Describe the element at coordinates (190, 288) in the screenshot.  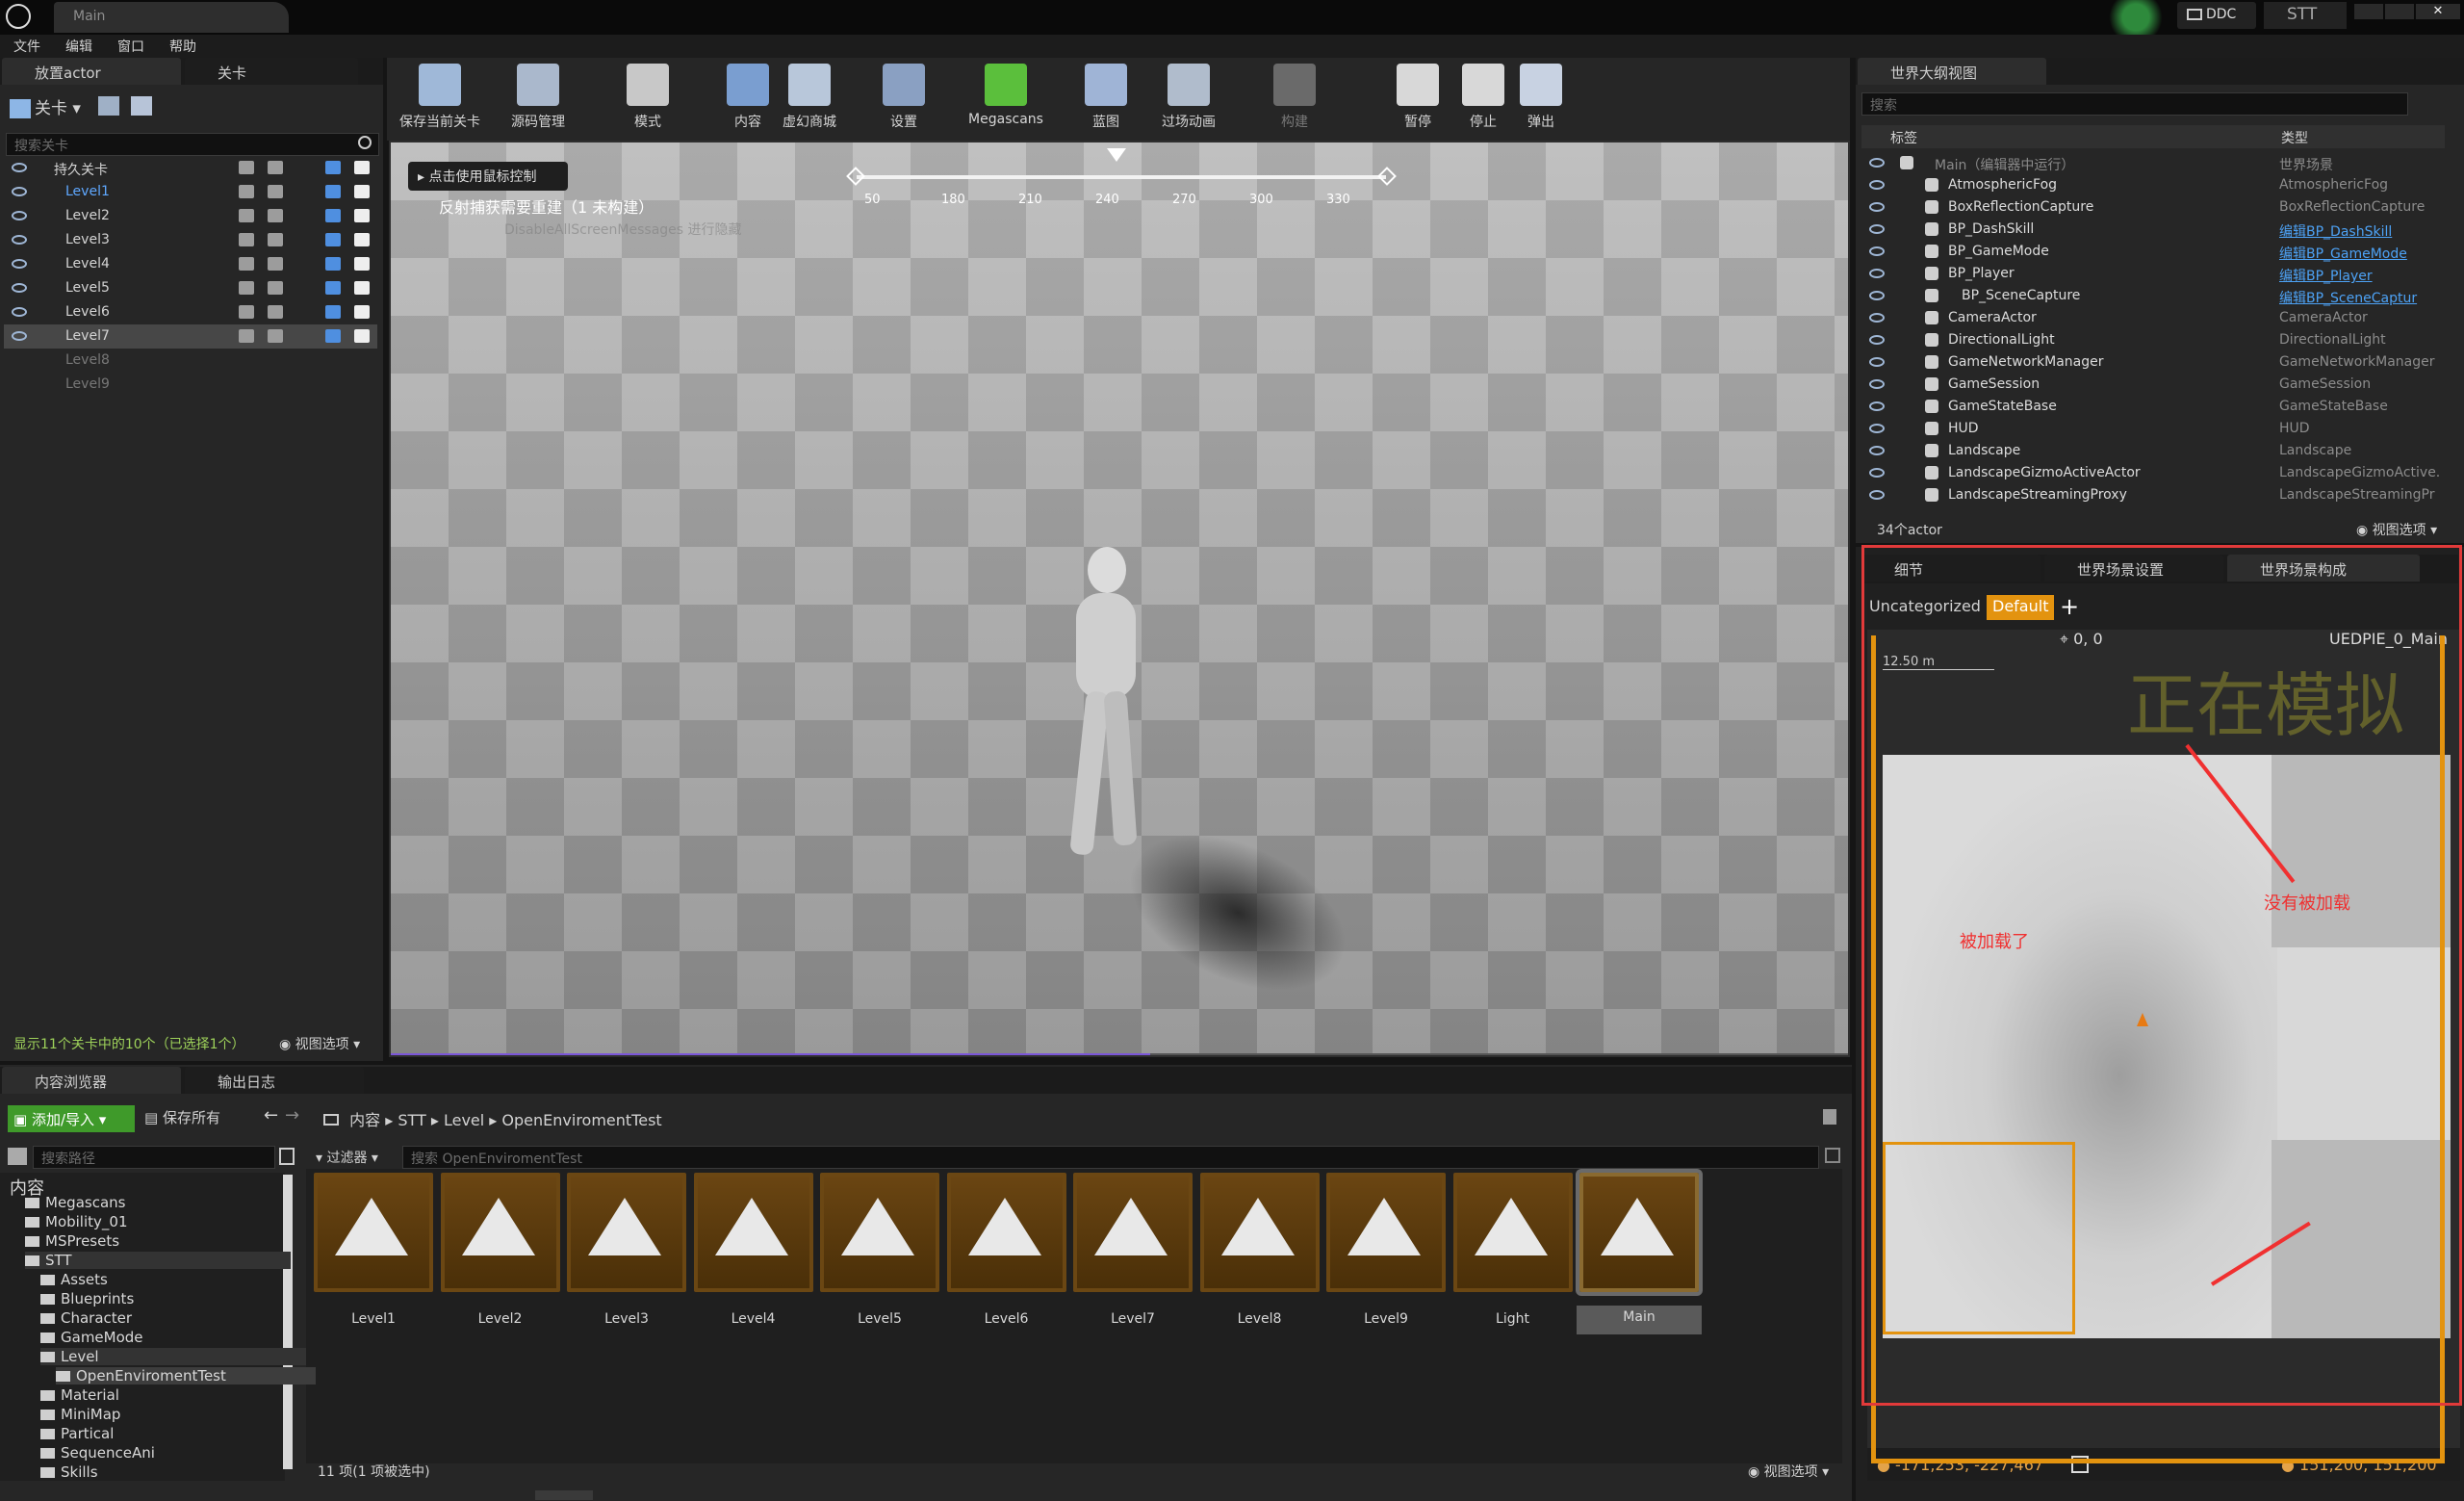
I see `level-row: Level5` at that location.